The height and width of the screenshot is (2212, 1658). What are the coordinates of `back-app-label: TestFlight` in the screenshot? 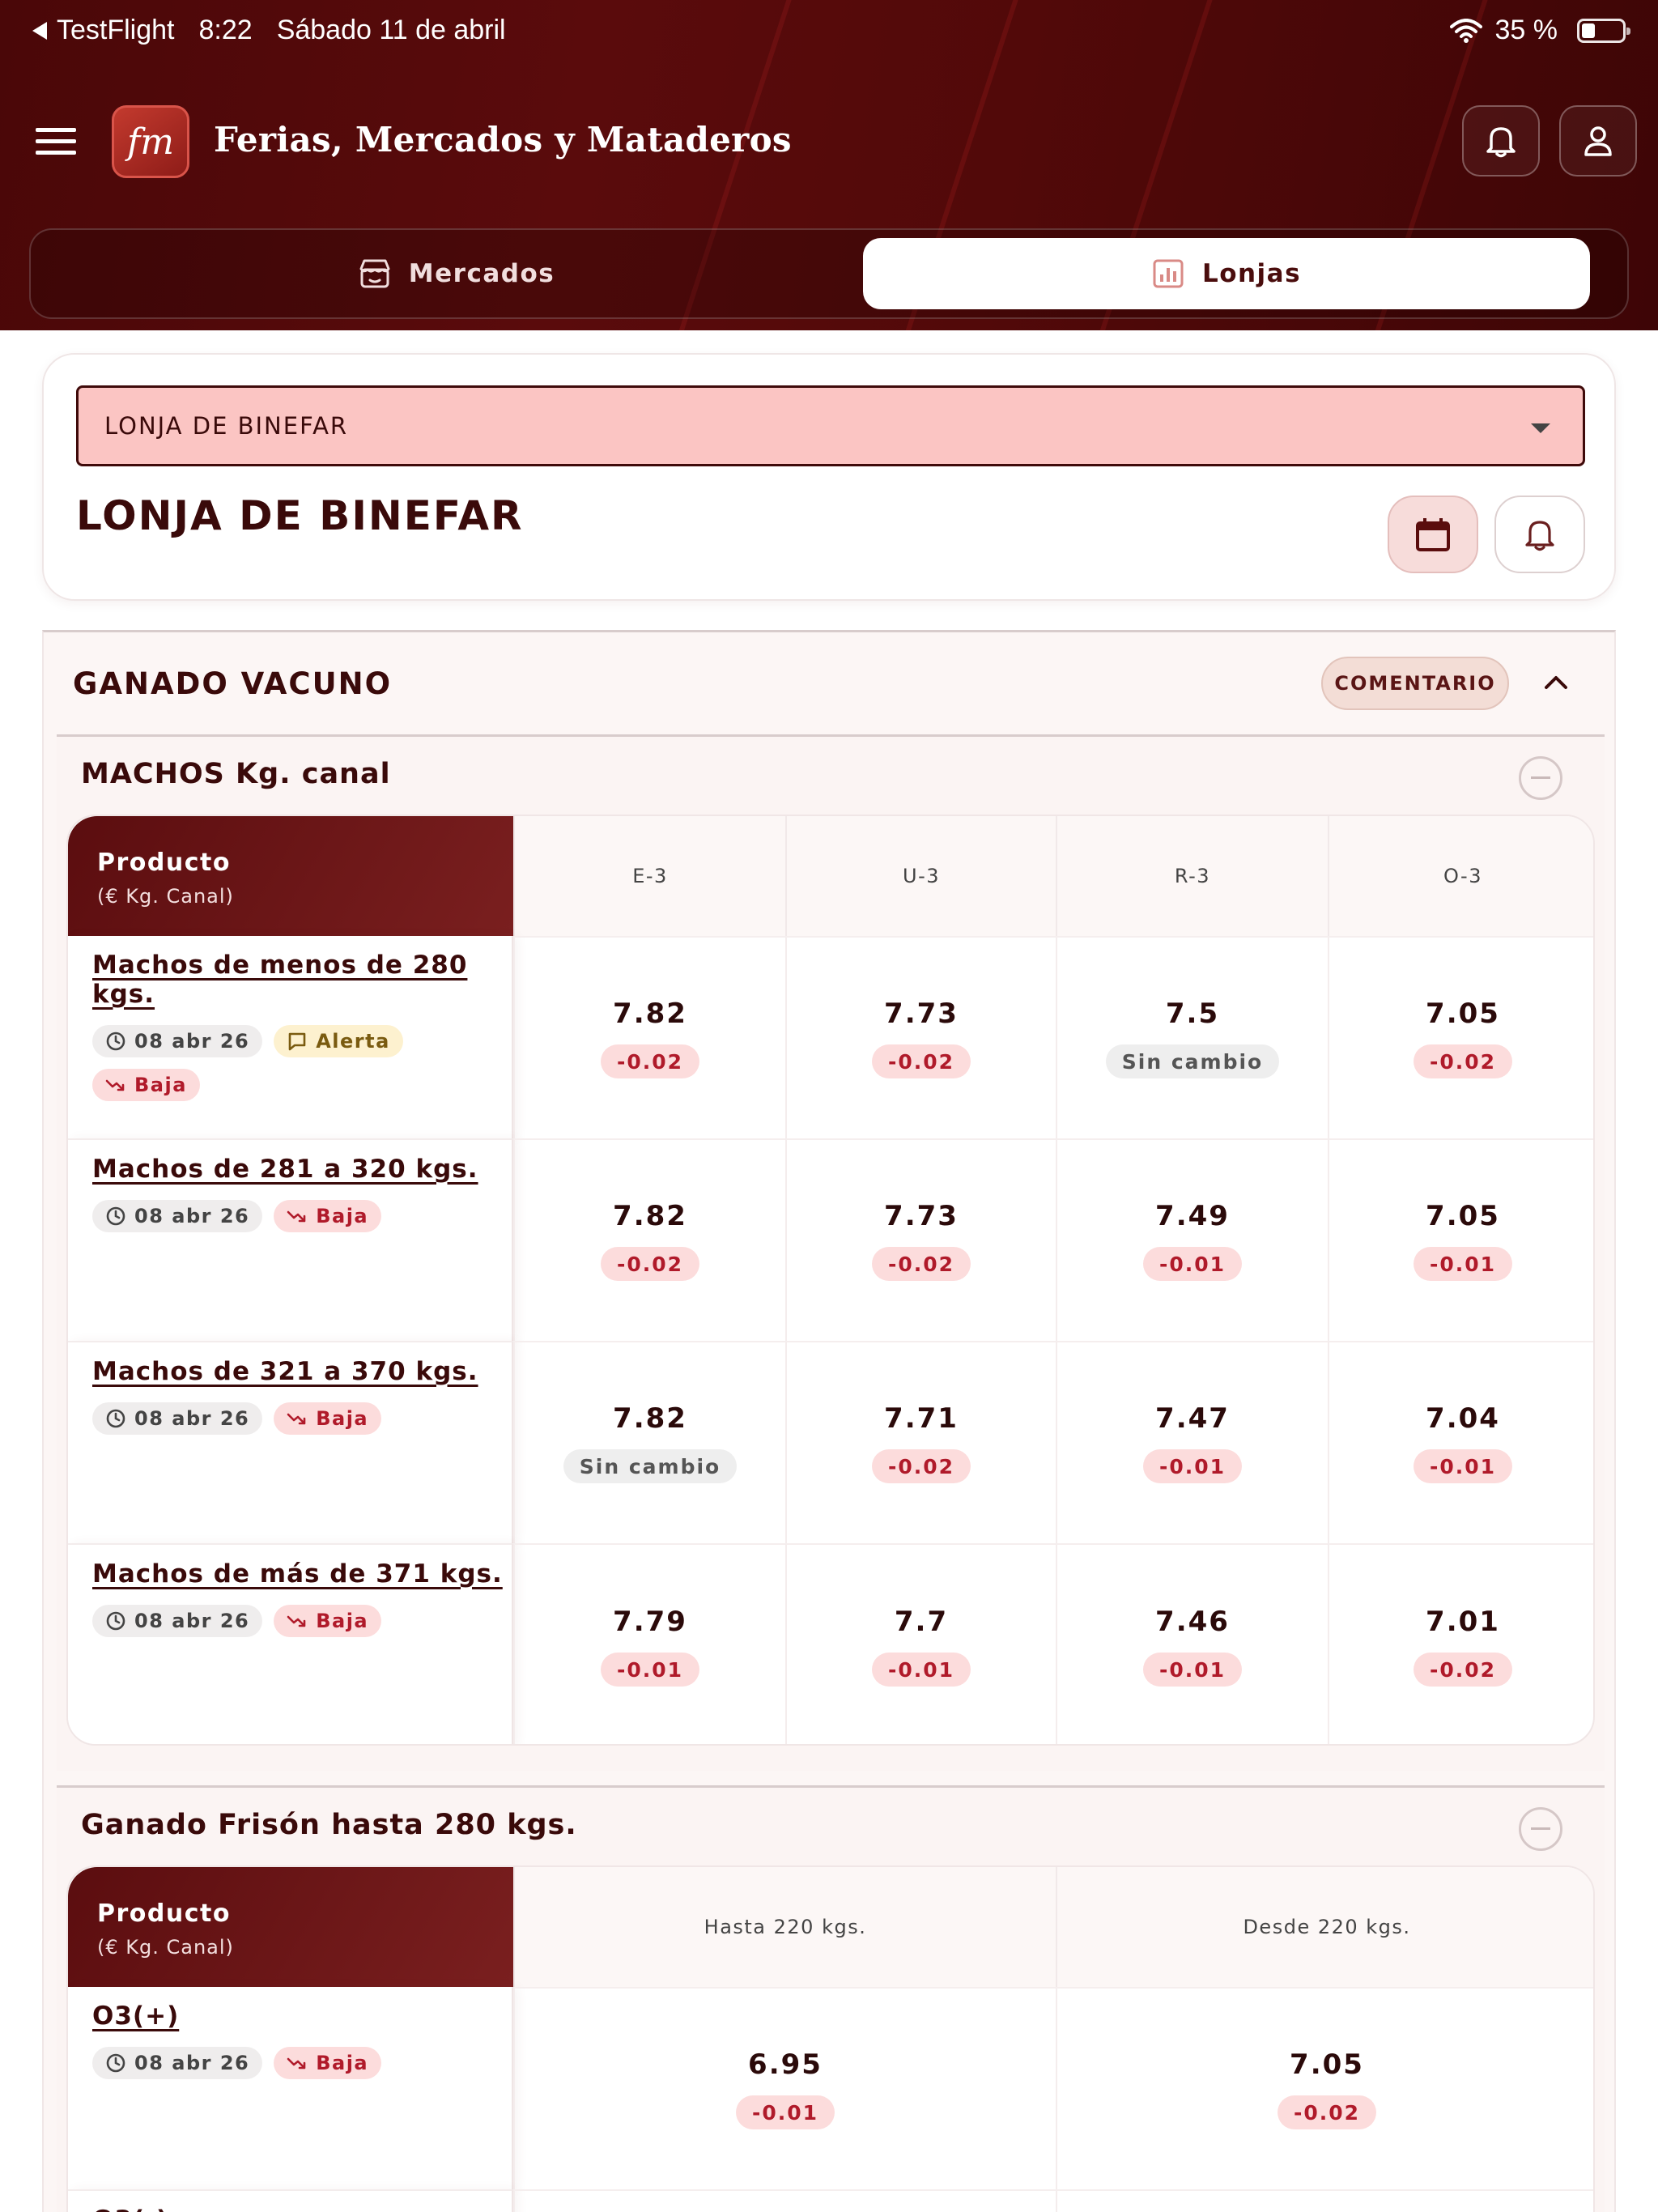 It's located at (116, 30).